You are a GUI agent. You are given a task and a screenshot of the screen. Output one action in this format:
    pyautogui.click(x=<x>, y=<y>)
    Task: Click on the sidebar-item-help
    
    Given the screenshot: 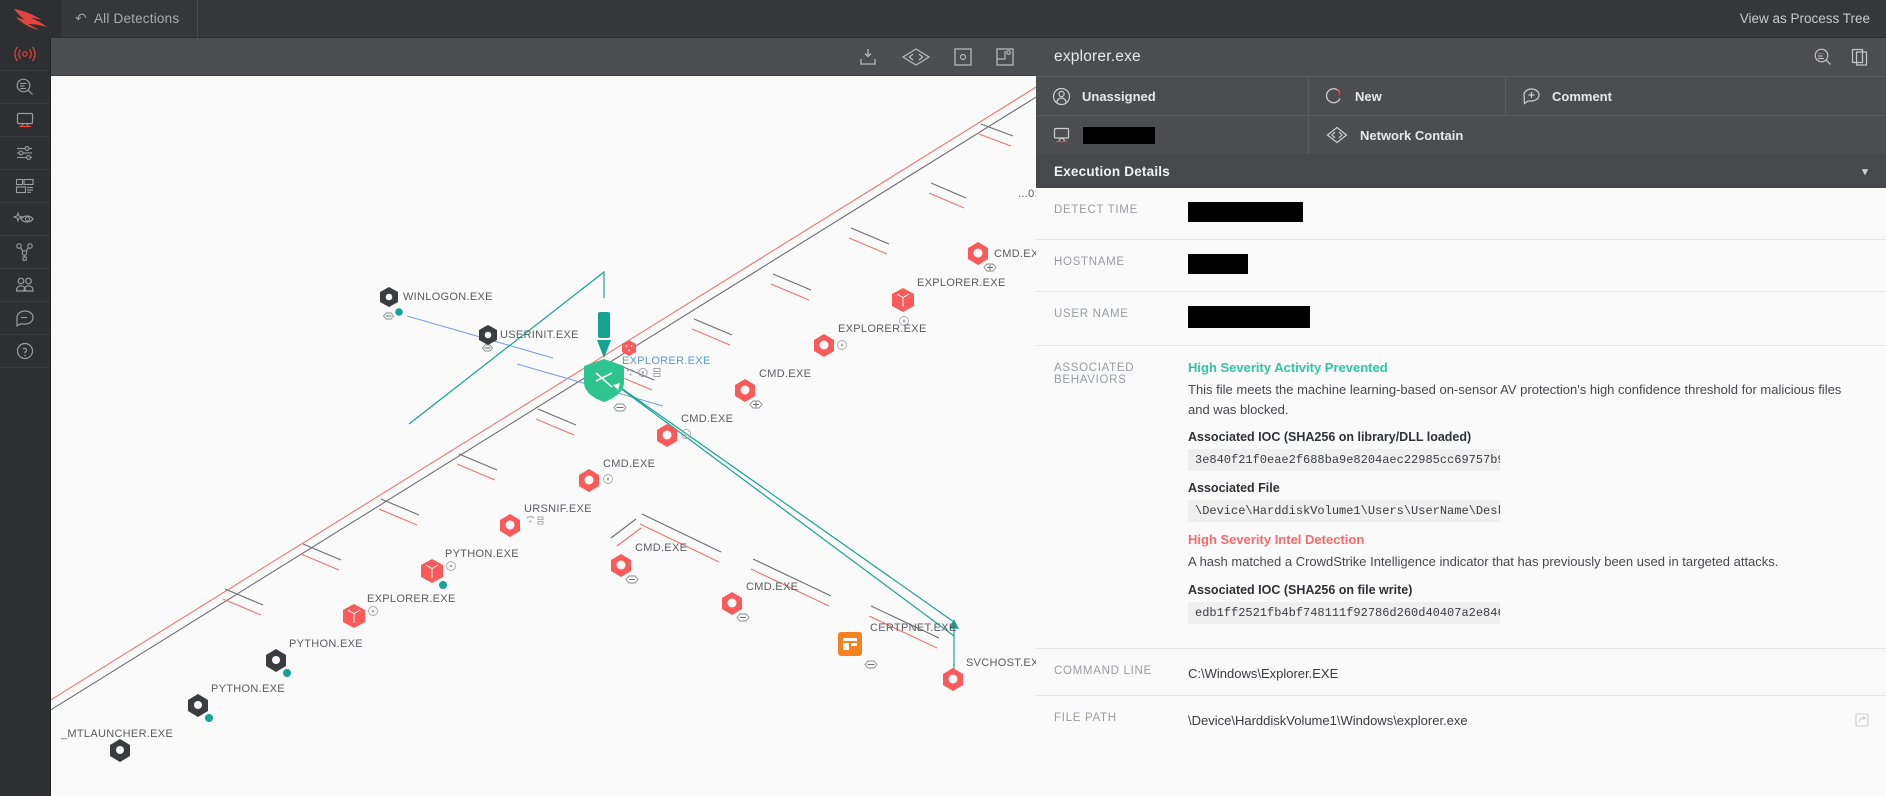 What is the action you would take?
    pyautogui.click(x=25, y=351)
    